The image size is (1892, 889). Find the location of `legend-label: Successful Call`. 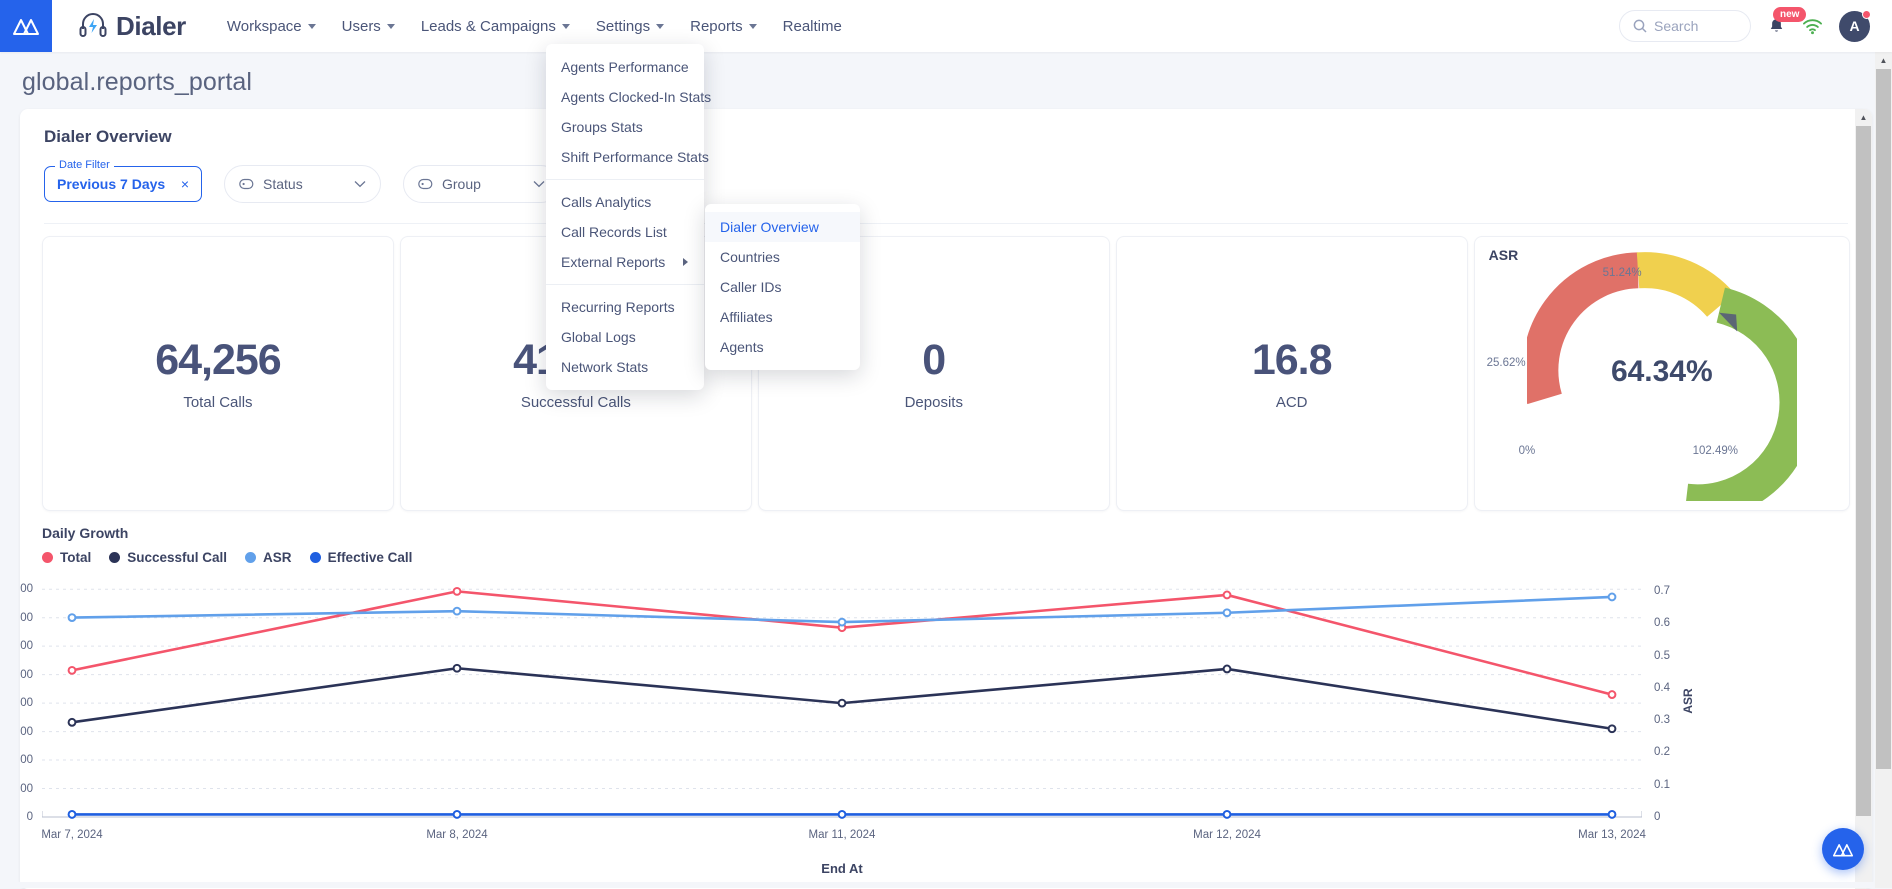

legend-label: Successful Call is located at coordinates (177, 557).